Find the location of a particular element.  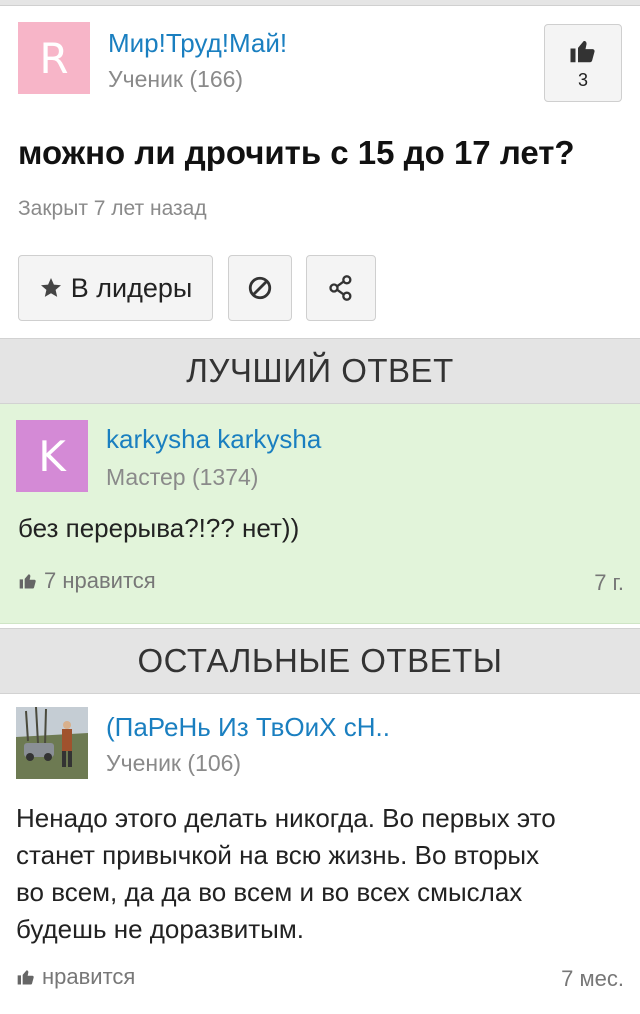

share-icon is located at coordinates (340, 288).